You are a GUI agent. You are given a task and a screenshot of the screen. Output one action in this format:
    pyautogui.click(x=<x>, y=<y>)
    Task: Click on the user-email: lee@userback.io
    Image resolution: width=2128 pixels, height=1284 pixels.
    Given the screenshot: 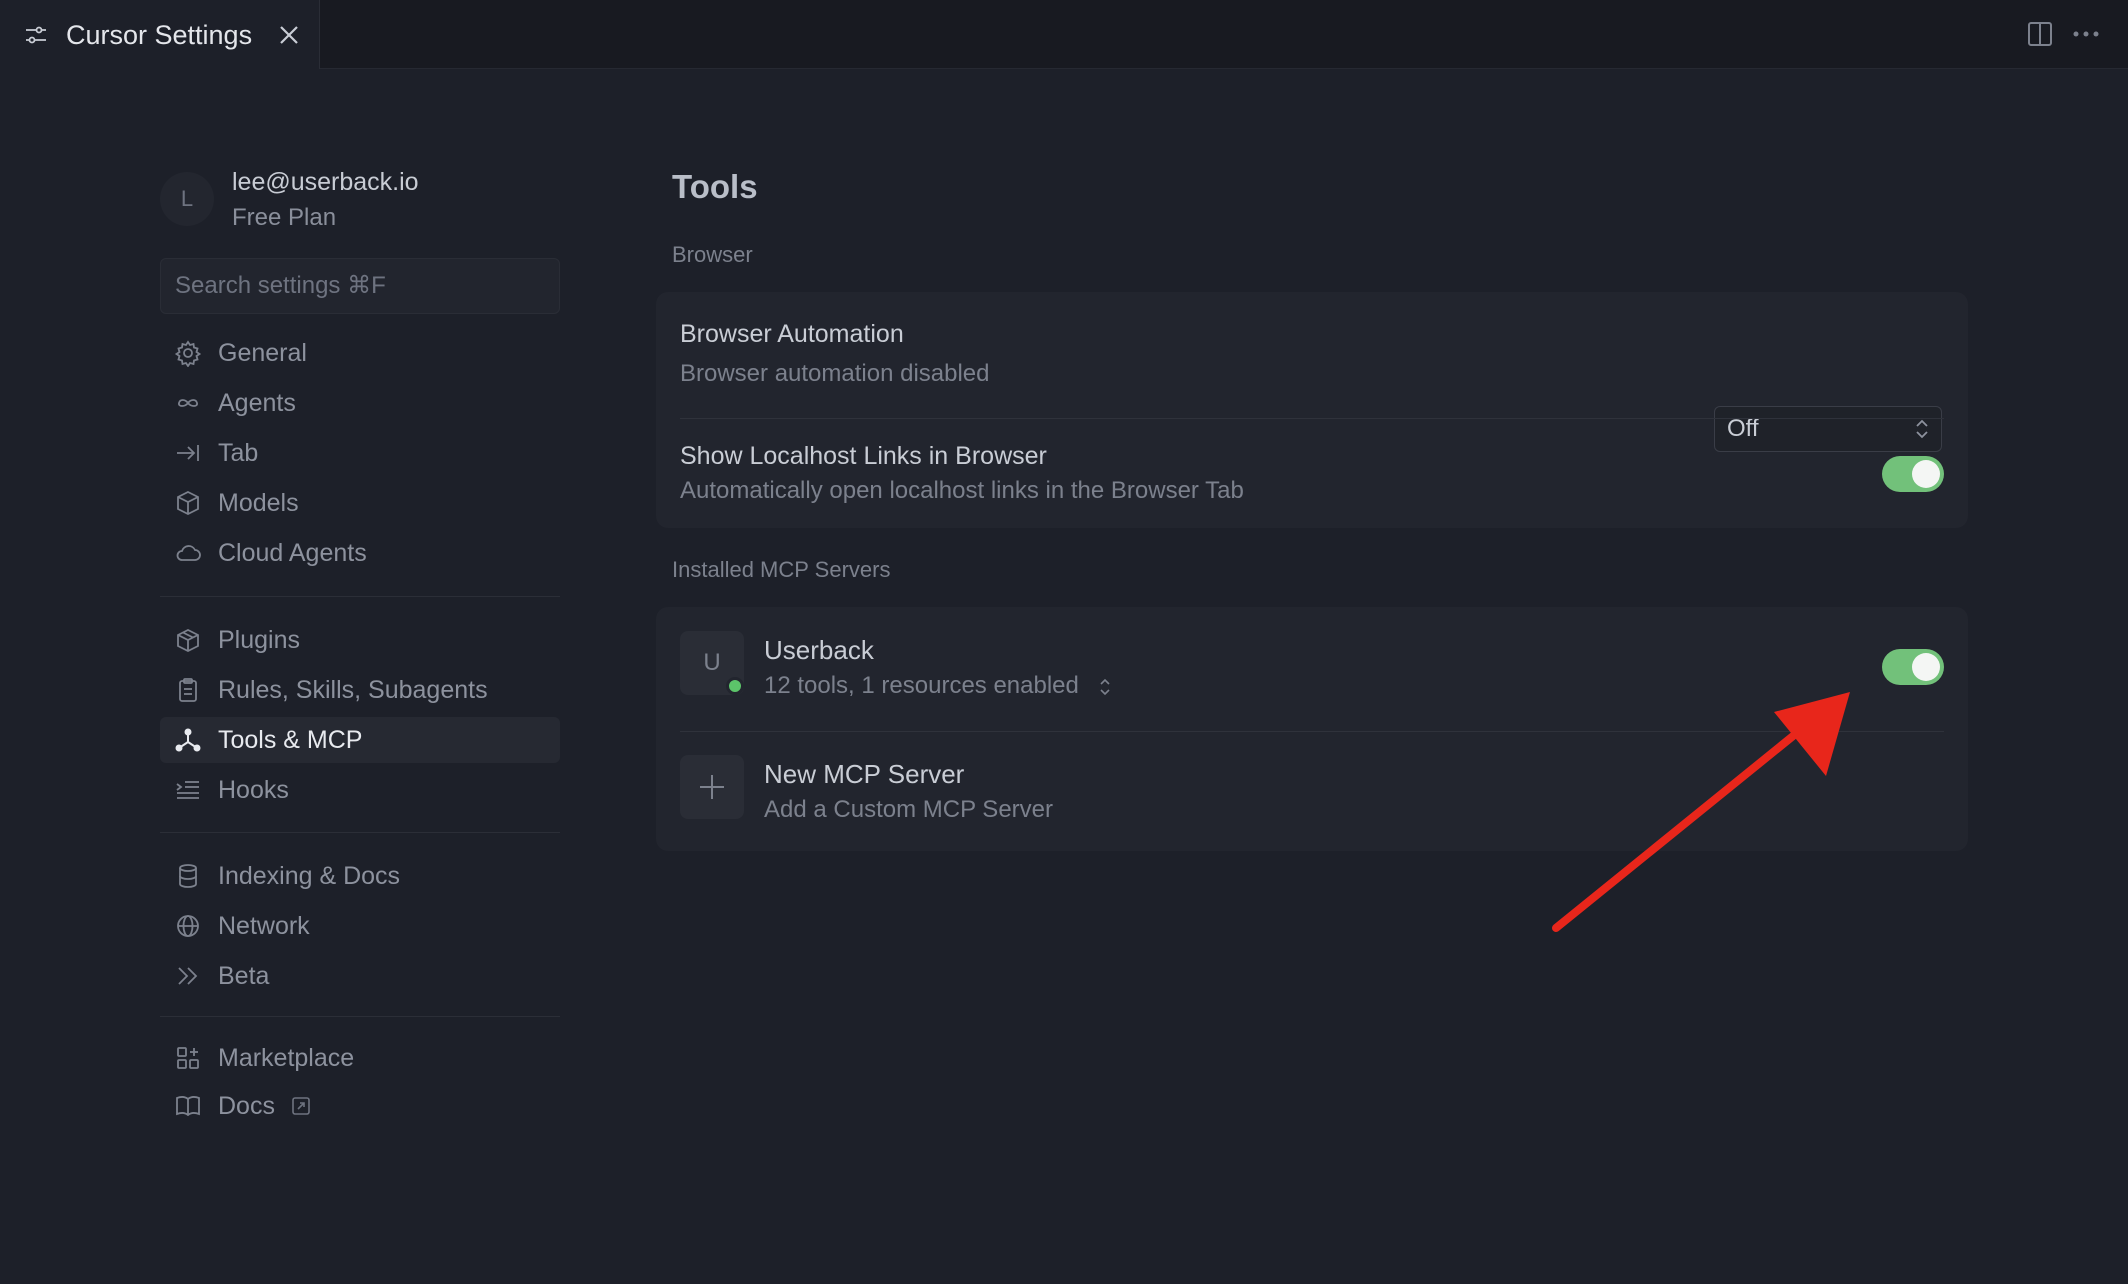 What is the action you would take?
    pyautogui.click(x=325, y=182)
    